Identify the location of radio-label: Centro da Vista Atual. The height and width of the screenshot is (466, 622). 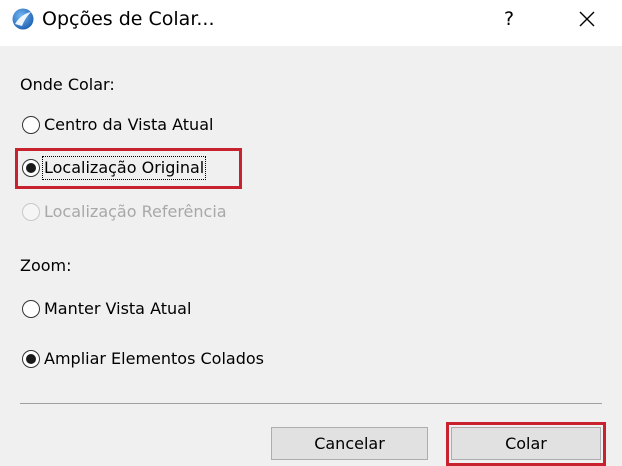
(129, 124).